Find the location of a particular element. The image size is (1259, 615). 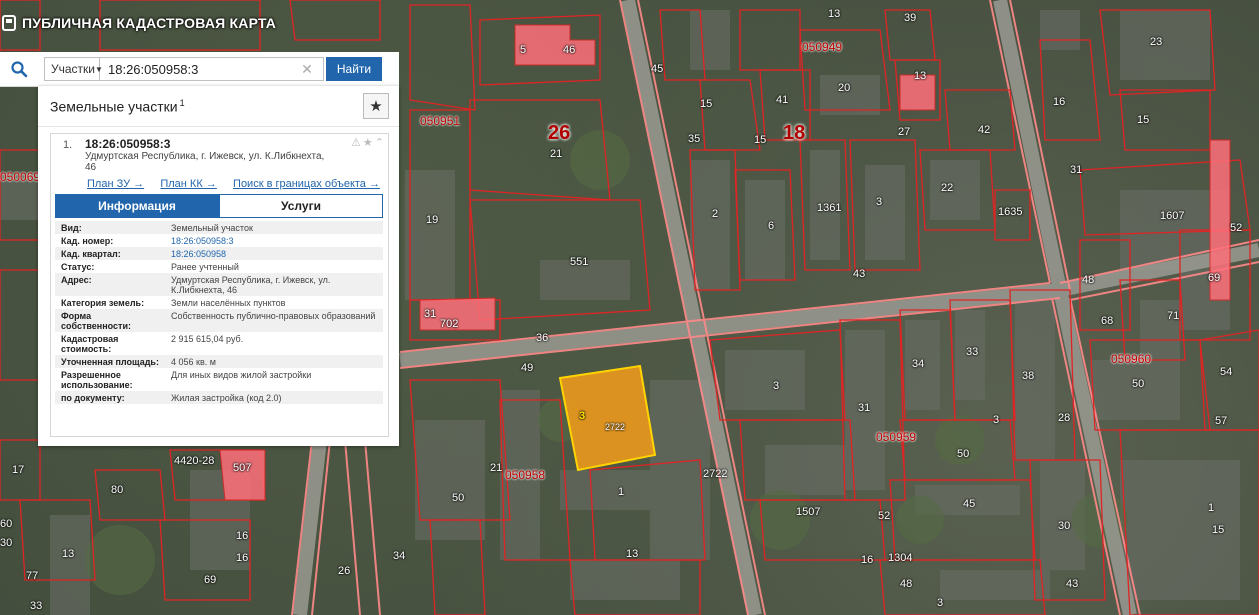

quarter-label: 050959 is located at coordinates (896, 437).